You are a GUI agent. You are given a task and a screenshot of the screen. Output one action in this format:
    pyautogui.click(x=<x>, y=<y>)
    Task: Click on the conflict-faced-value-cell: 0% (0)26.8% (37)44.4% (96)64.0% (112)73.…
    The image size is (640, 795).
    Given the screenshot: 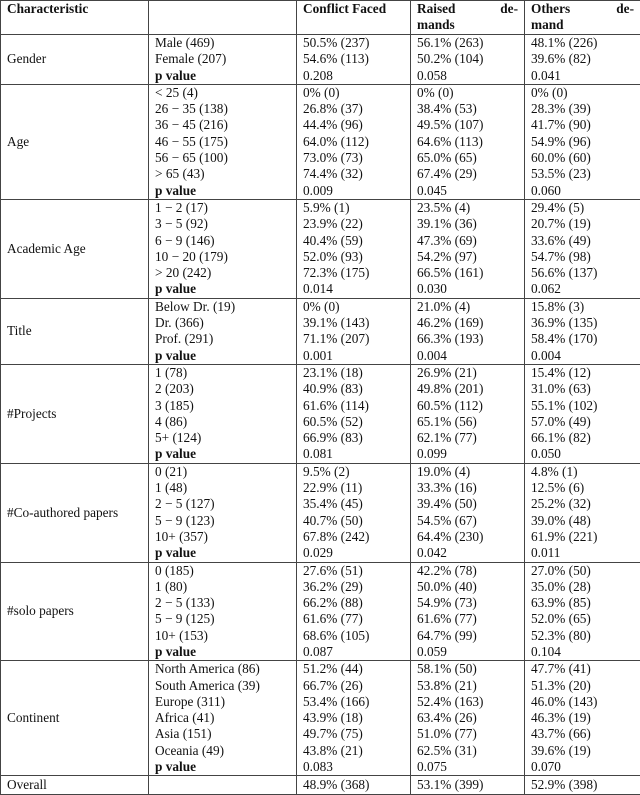 What is the action you would take?
    pyautogui.click(x=354, y=141)
    